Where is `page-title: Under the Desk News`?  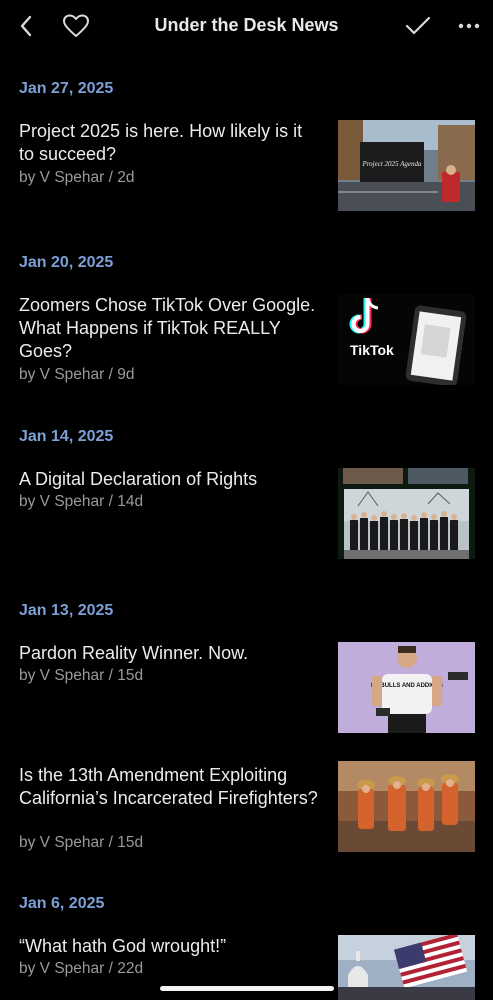
page-title: Under the Desk News is located at coordinates (246, 25).